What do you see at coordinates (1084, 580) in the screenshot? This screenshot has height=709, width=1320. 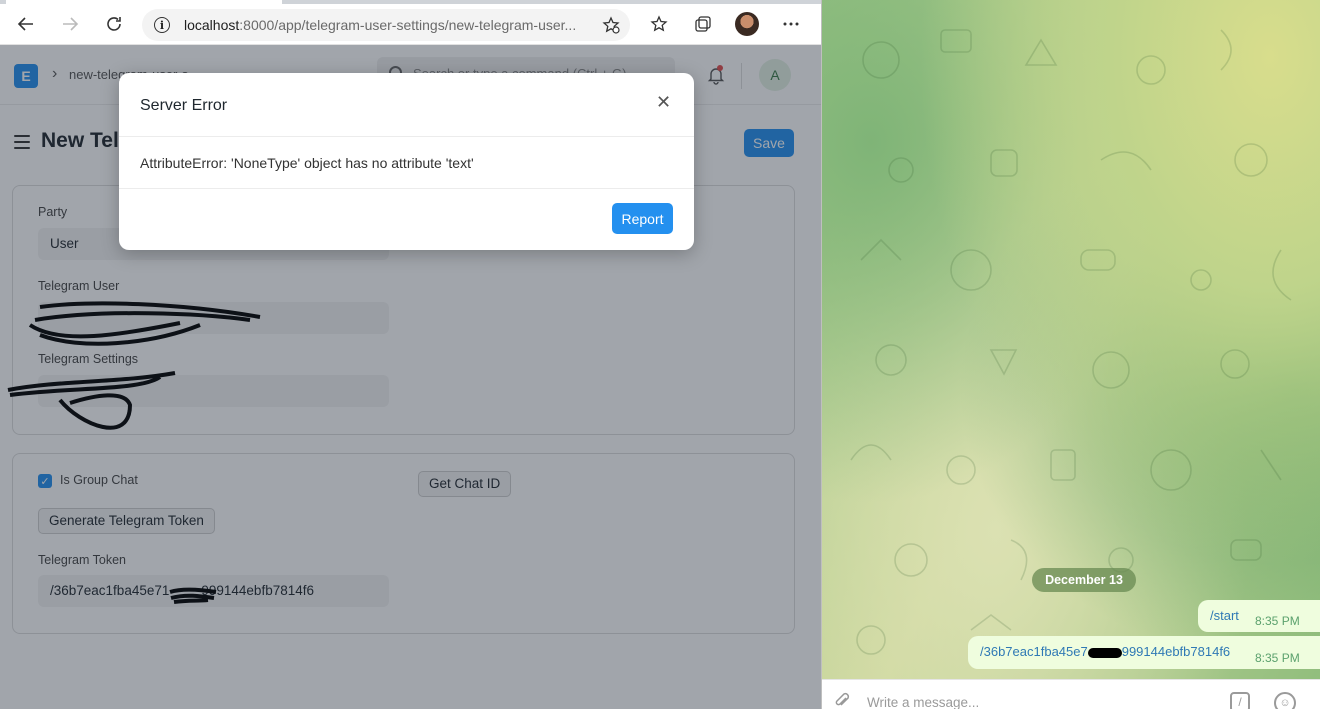 I see `date-separator: December 13` at bounding box center [1084, 580].